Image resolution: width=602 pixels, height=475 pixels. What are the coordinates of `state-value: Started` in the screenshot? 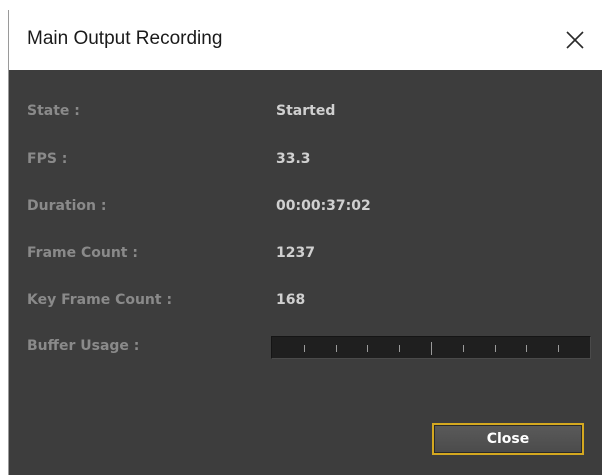 It's located at (306, 111).